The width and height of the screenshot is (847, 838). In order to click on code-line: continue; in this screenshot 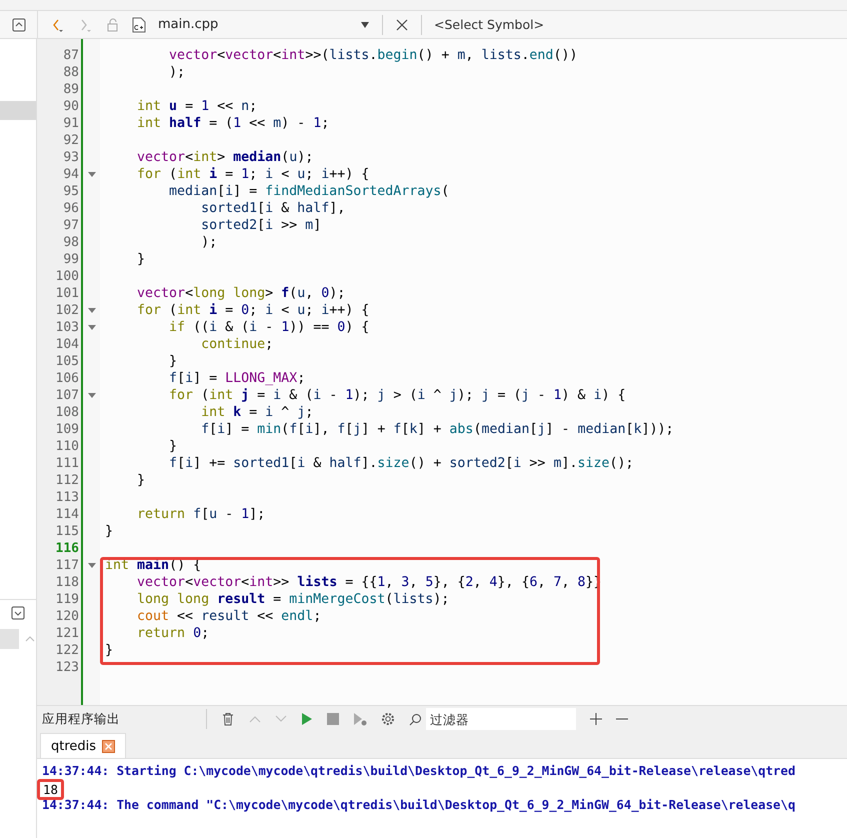, I will do `click(237, 344)`.